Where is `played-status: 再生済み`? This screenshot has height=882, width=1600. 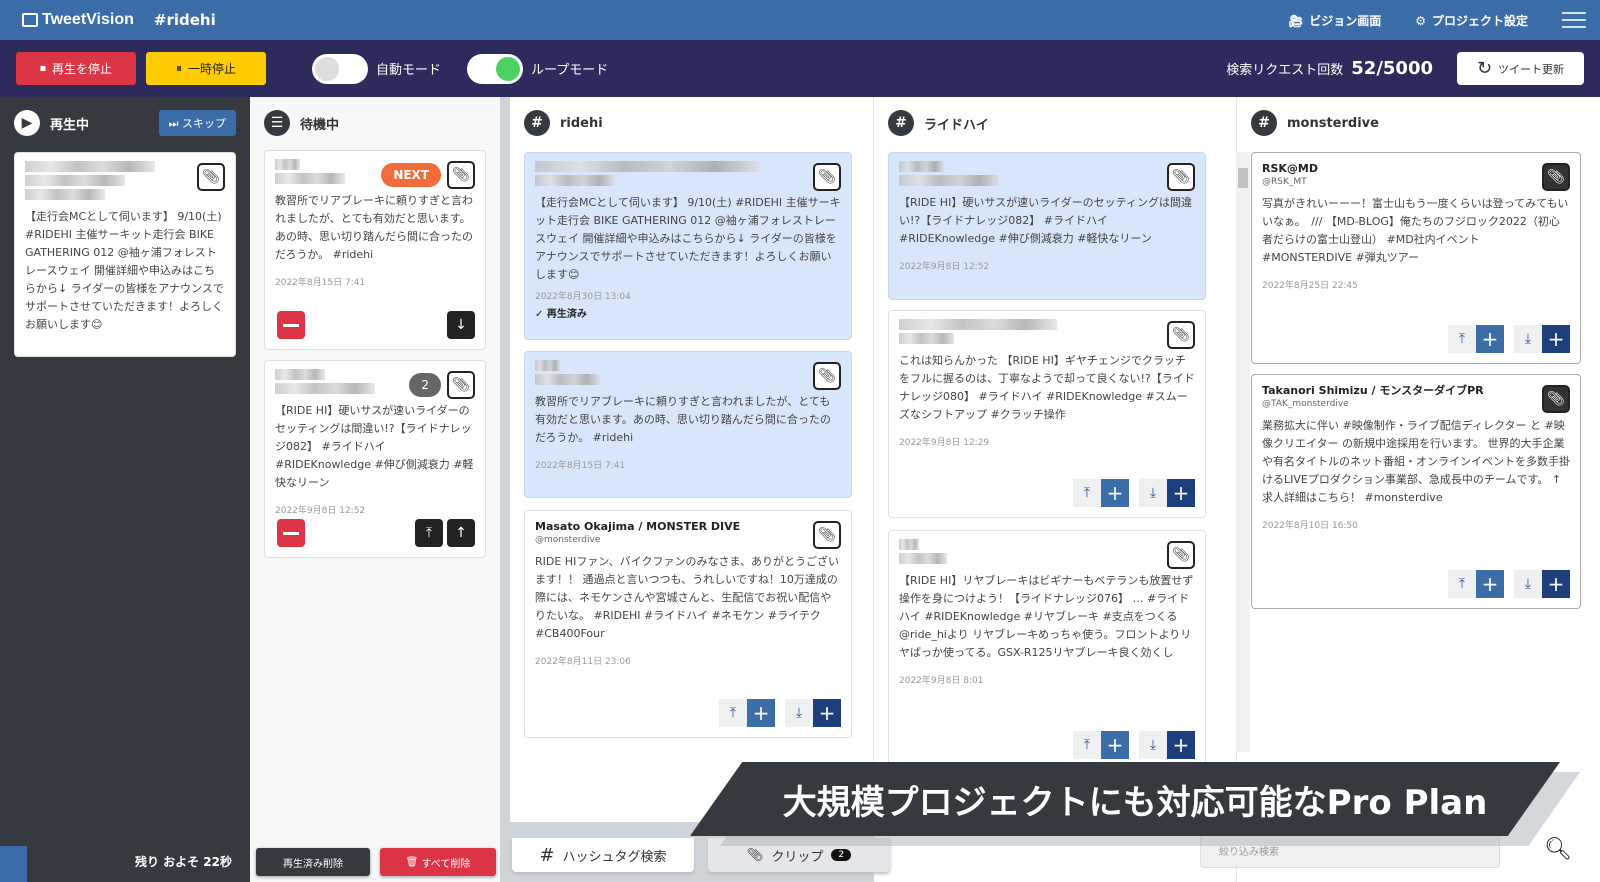
played-status: 再生済み is located at coordinates (566, 314).